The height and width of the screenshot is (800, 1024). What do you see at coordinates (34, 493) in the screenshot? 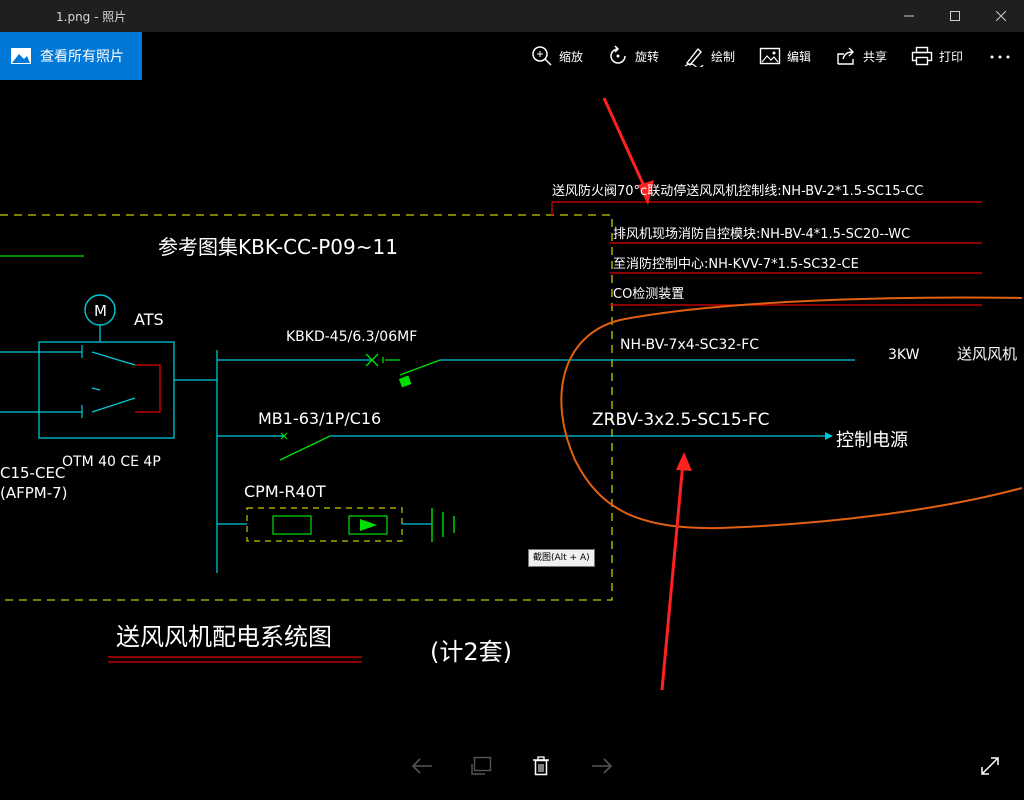
I see `left-cut-label-2: (AFPM-7)` at bounding box center [34, 493].